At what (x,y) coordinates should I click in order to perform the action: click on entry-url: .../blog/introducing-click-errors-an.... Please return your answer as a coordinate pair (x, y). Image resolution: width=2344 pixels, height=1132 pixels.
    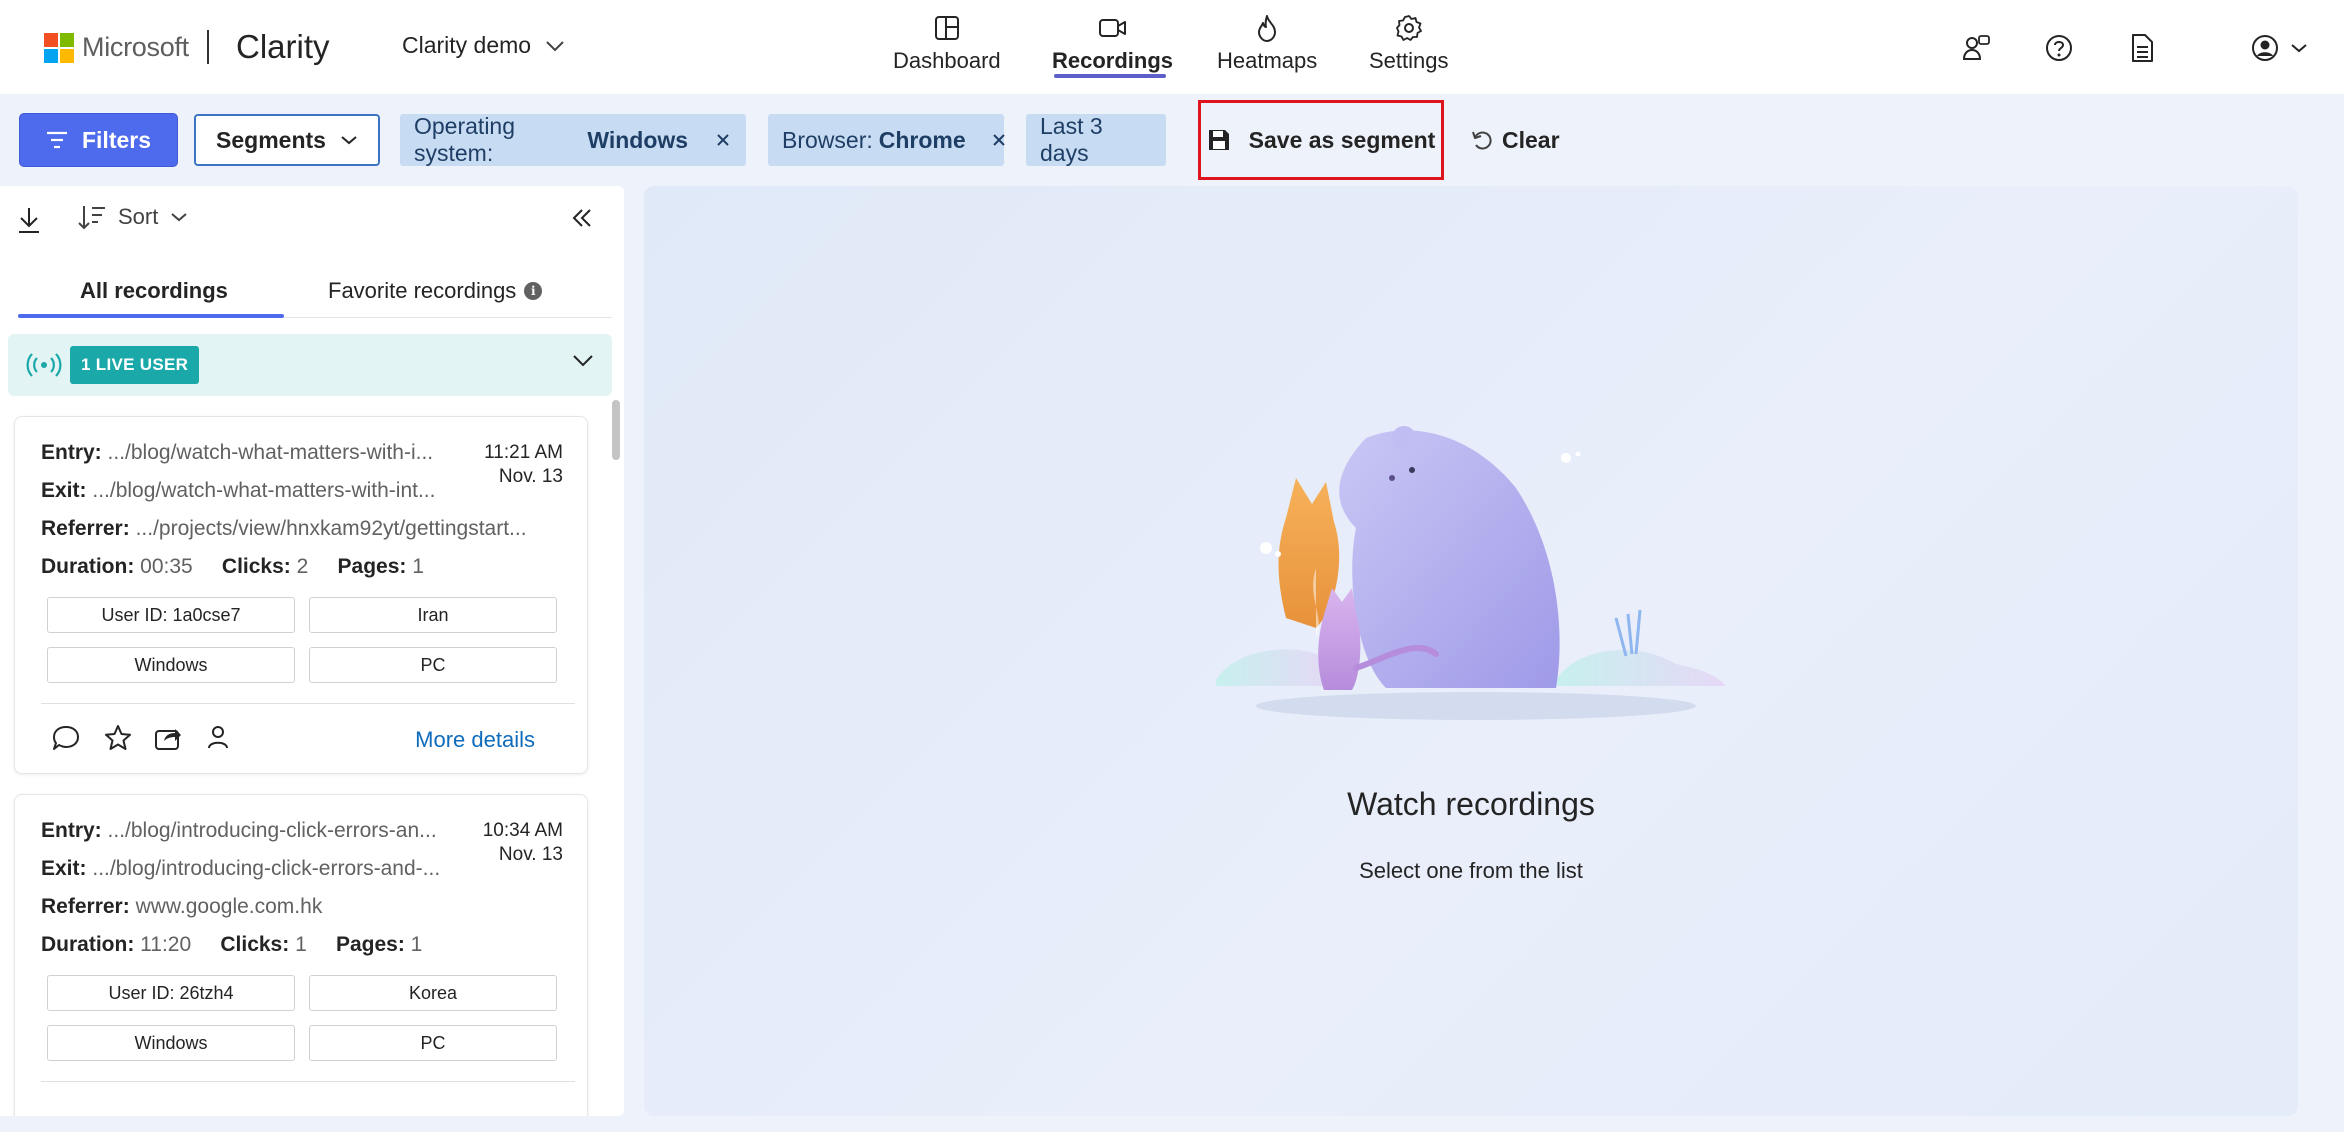
    Looking at the image, I should click on (272, 830).